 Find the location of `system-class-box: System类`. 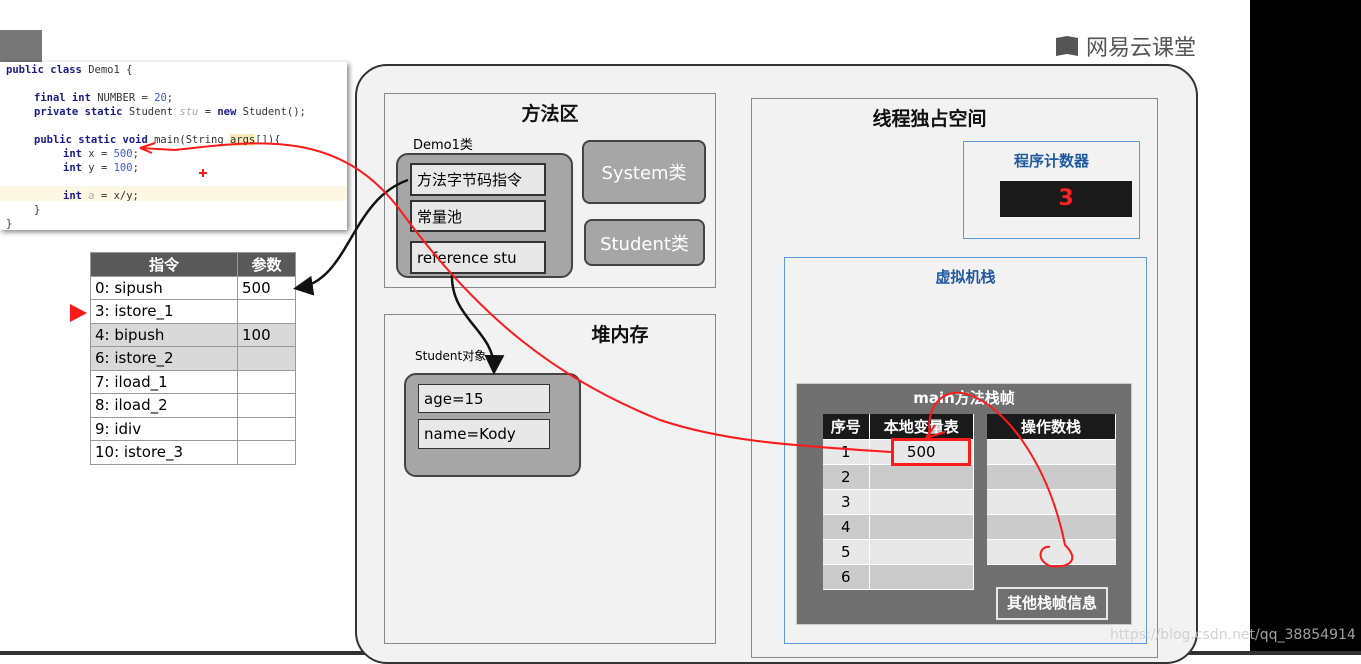

system-class-box: System类 is located at coordinates (644, 172).